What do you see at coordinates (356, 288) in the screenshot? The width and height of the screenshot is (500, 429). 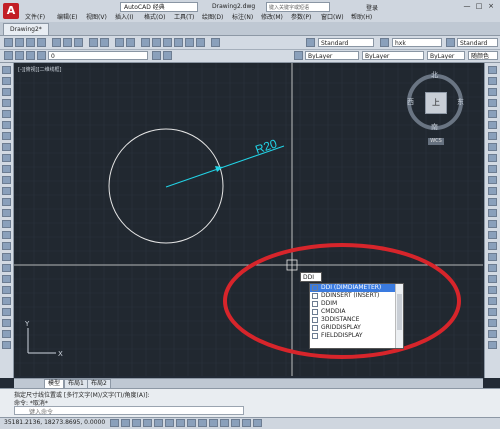 I see `autocomplete-item: DDI (DIMDIAMETER)` at bounding box center [356, 288].